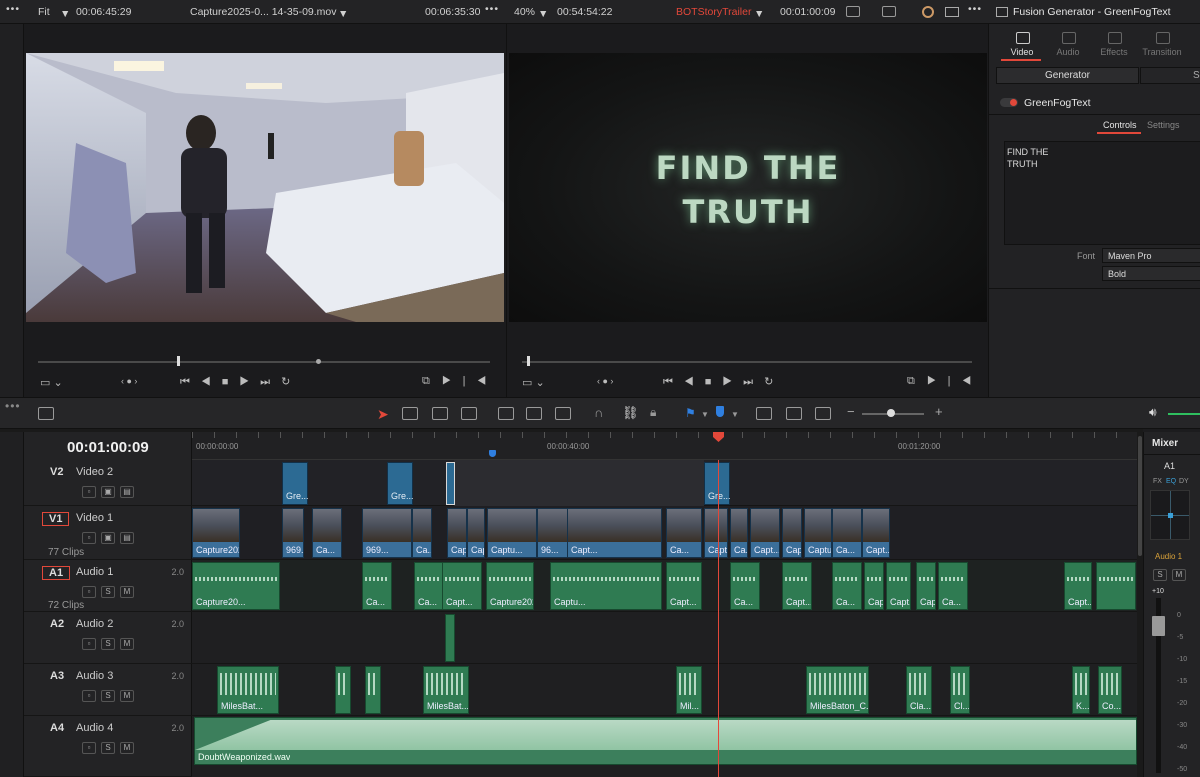  Describe the element at coordinates (1002, 12) in the screenshot. I see `inspector-toggle-icon` at that location.